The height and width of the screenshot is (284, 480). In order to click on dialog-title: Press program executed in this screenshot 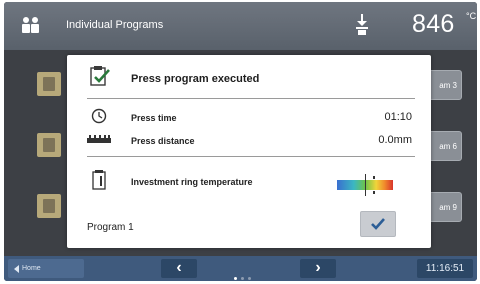, I will do `click(195, 79)`.